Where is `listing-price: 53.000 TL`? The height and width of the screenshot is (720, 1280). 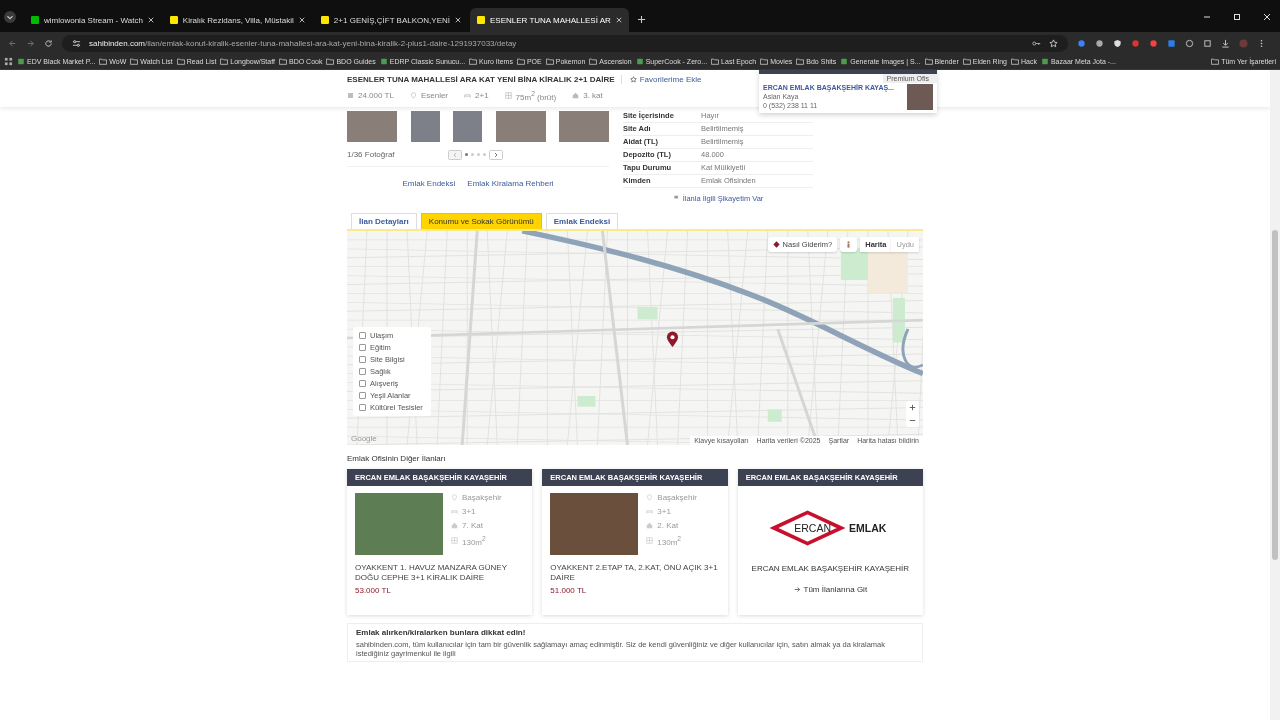
listing-price: 53.000 TL is located at coordinates (373, 591).